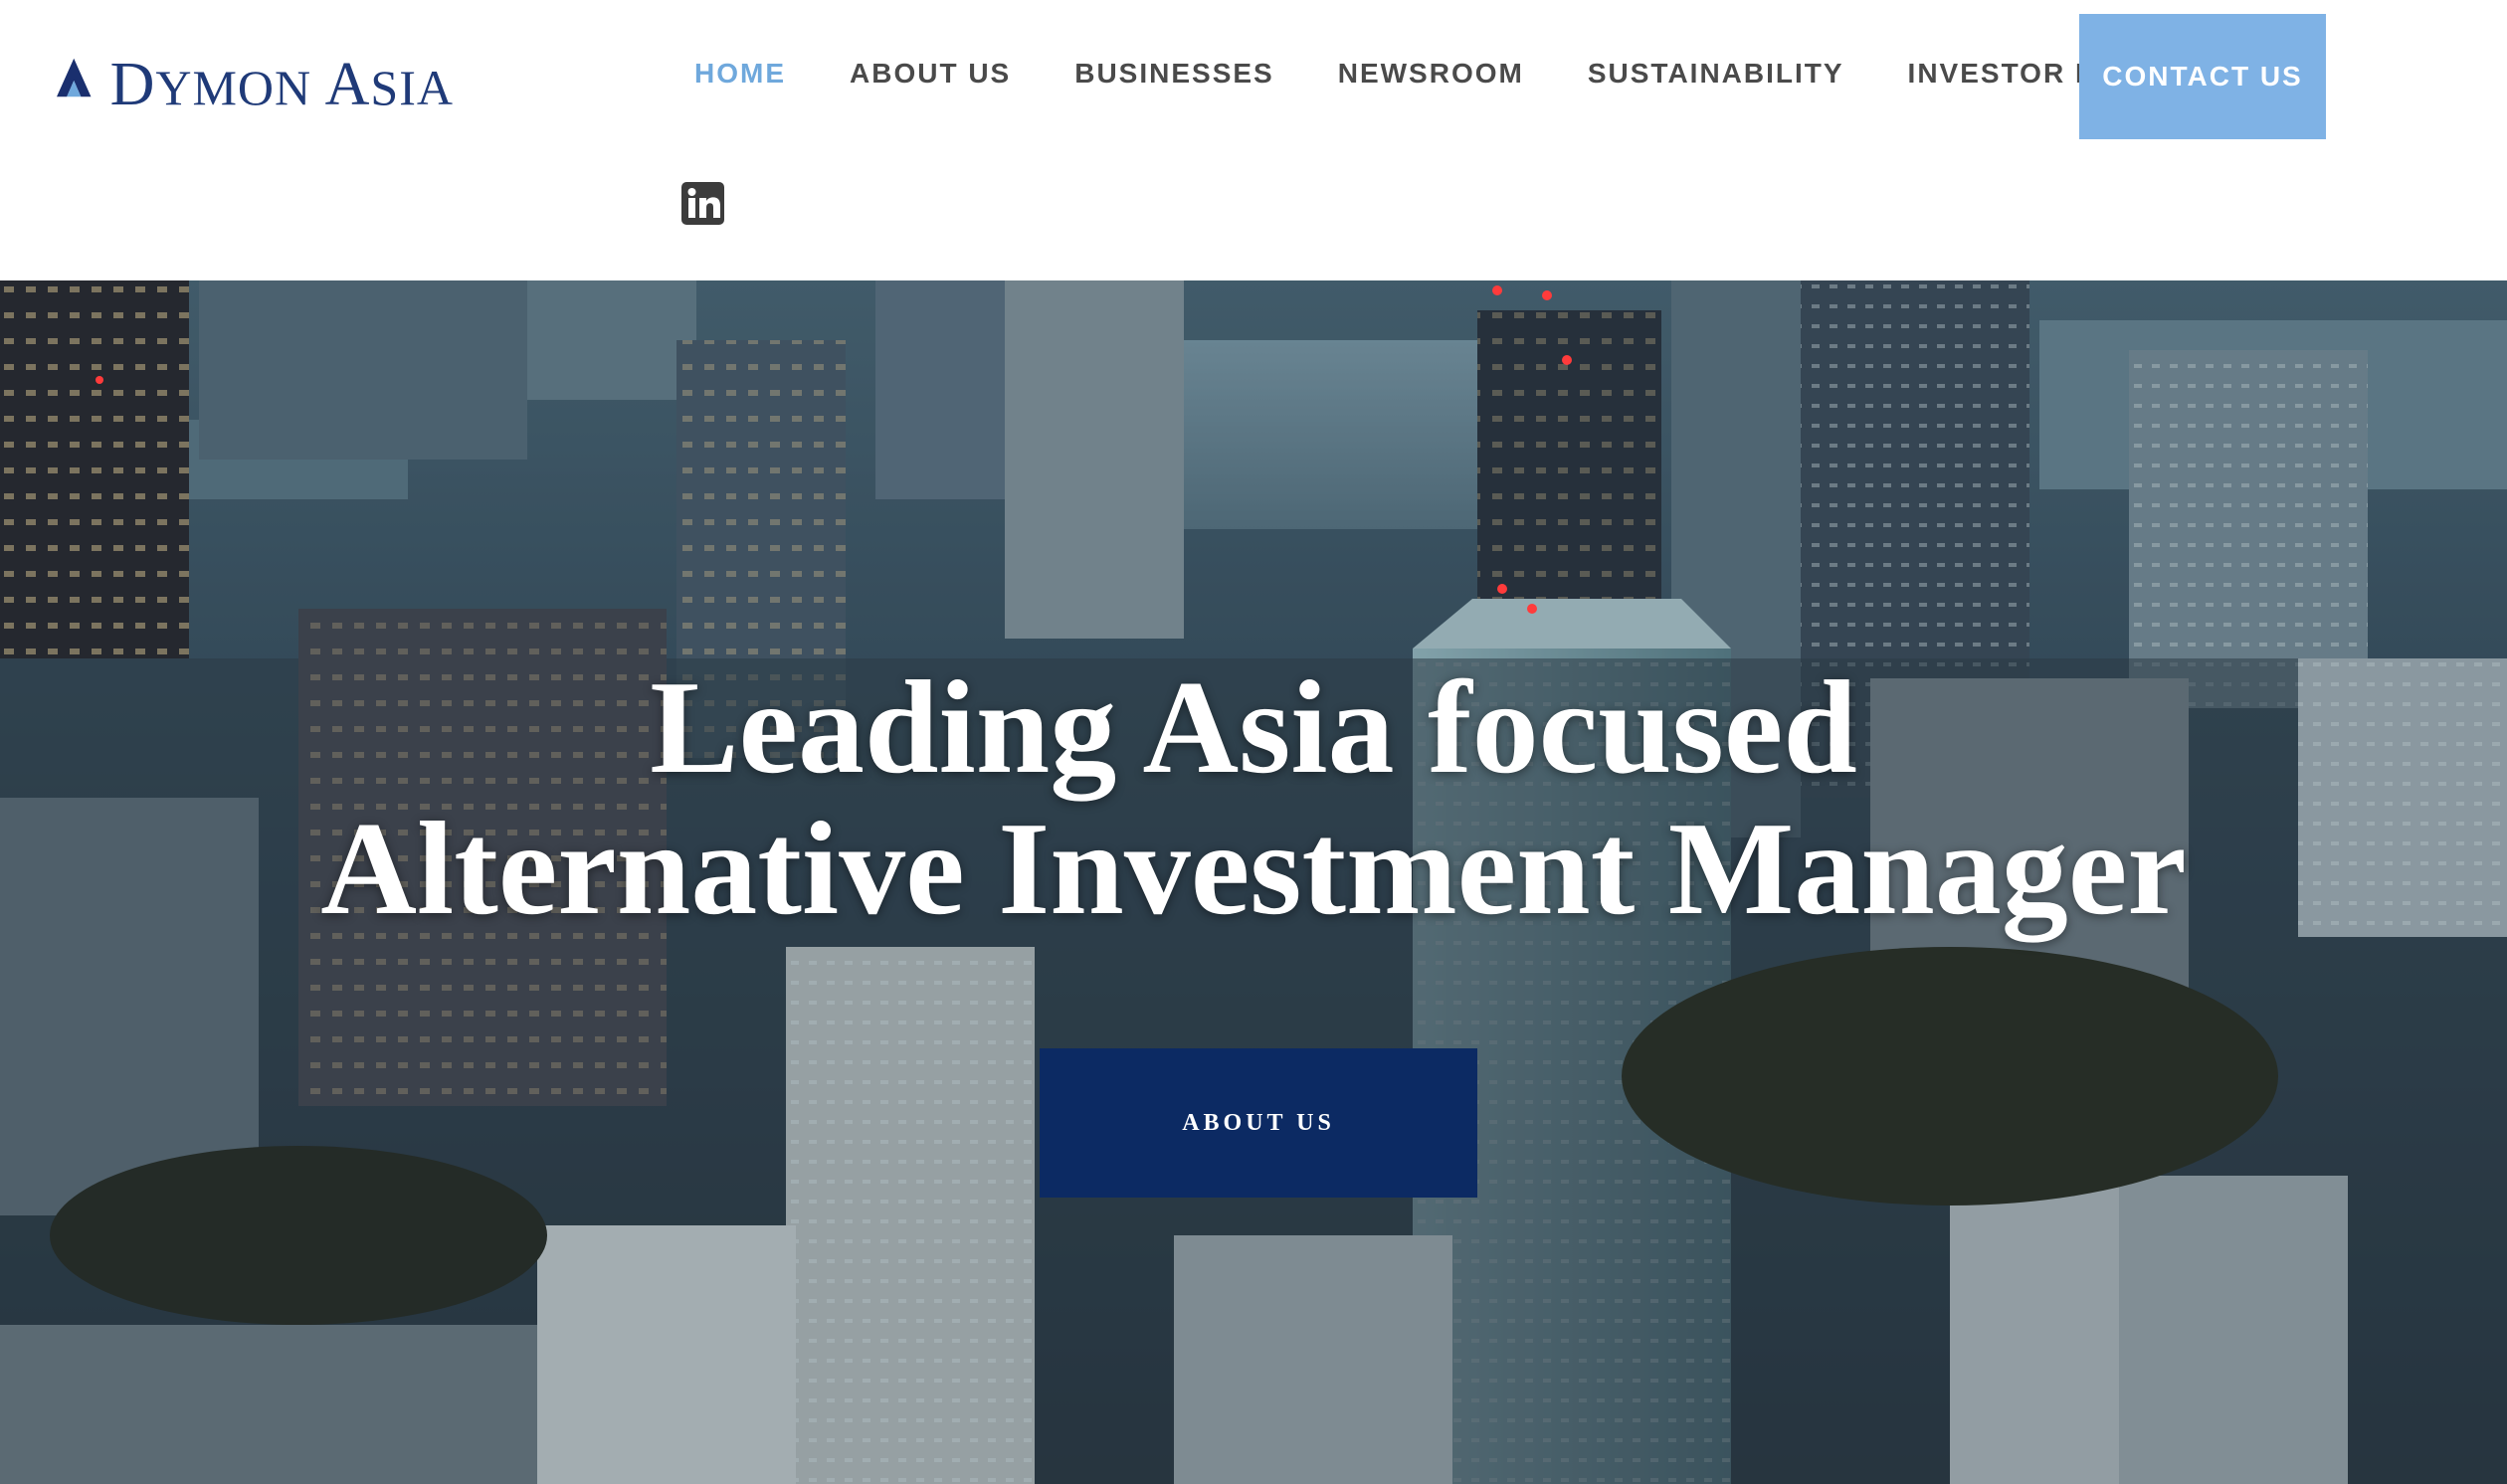  I want to click on dymon-asia-logo: DYMON ASIA, so click(255, 72).